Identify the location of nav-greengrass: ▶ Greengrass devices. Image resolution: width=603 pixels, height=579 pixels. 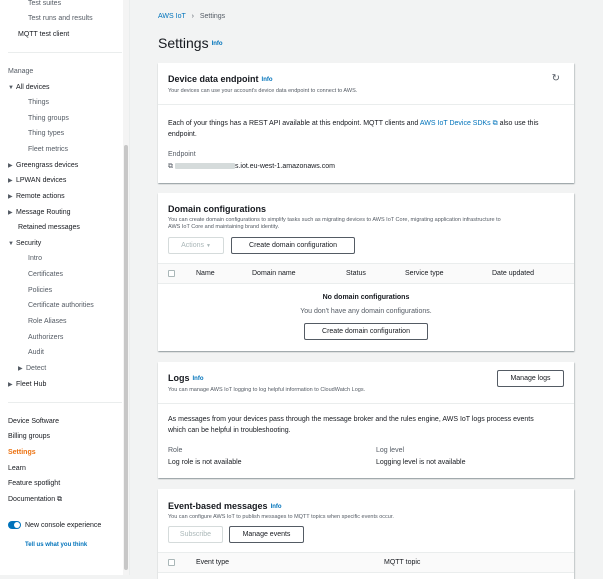
(43, 165).